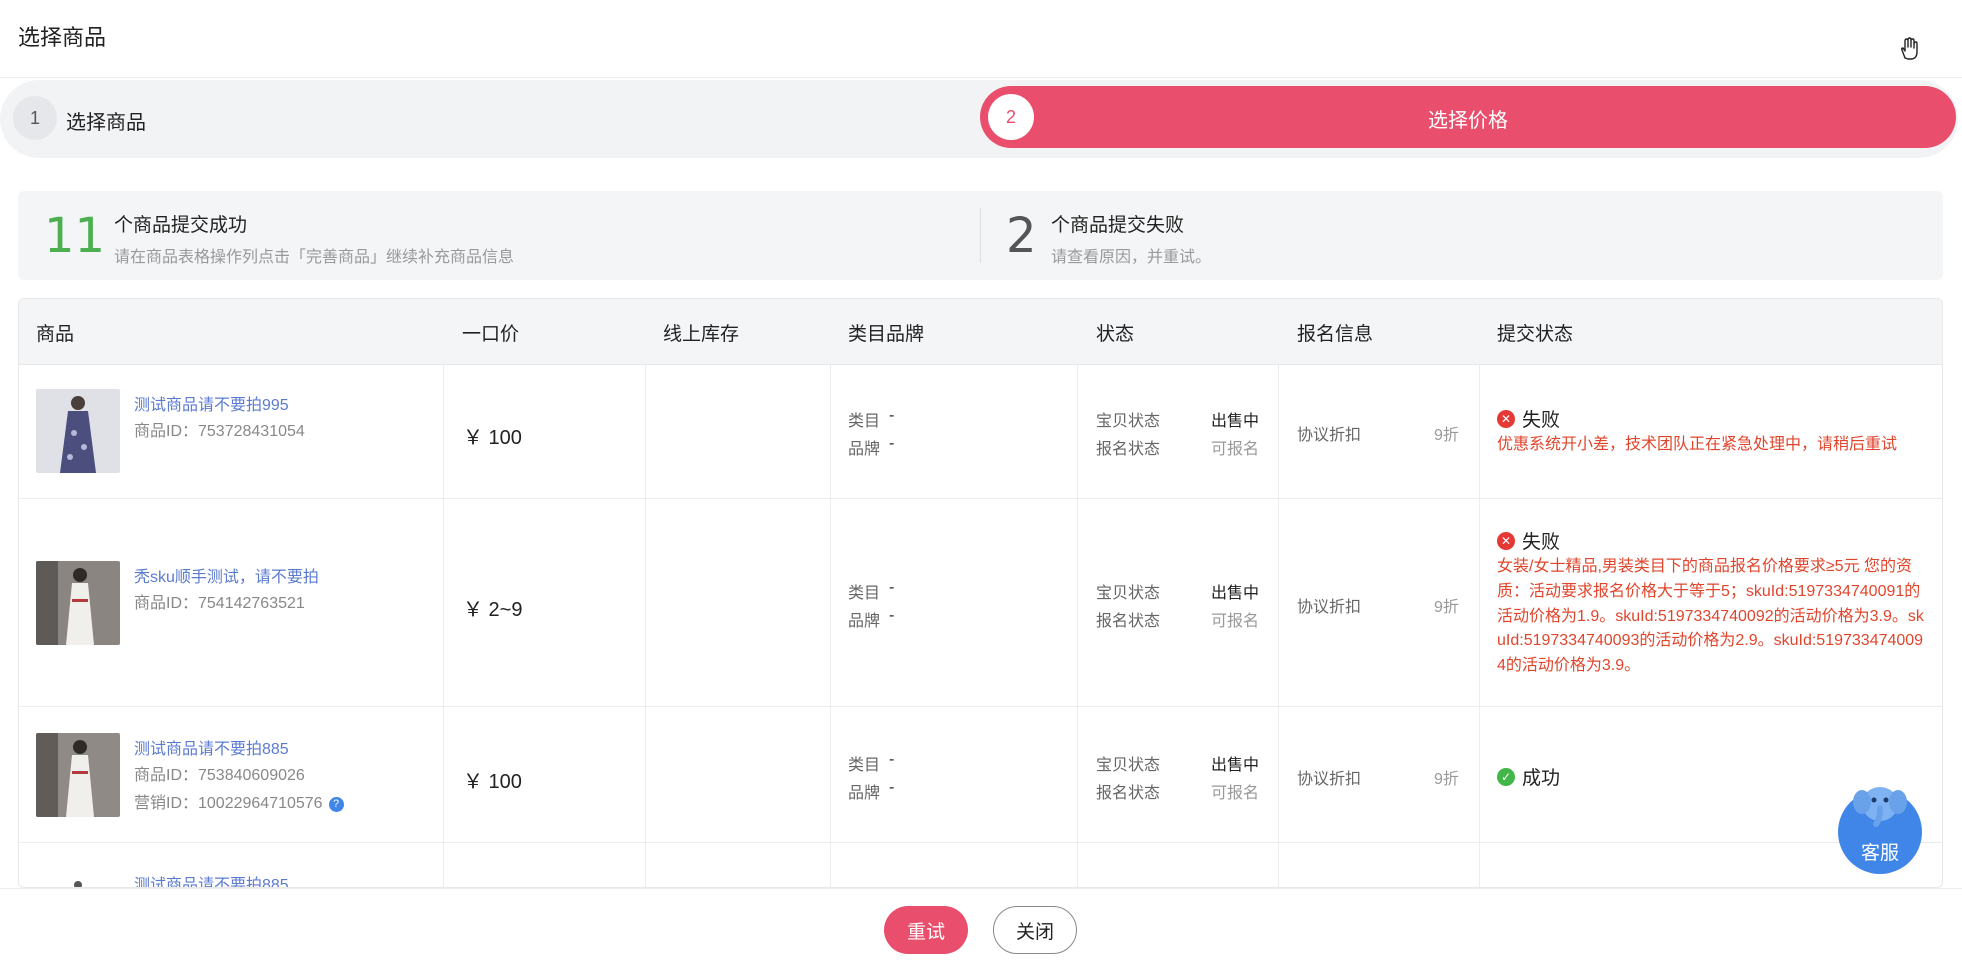 This screenshot has height=970, width=1962. What do you see at coordinates (62, 37) in the screenshot?
I see `dialog-title: 选择商品` at bounding box center [62, 37].